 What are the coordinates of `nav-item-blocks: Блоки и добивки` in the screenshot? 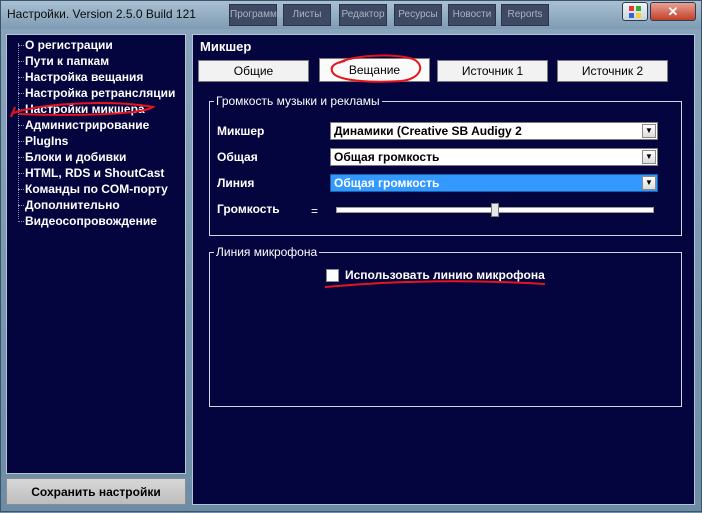 It's located at (96, 157).